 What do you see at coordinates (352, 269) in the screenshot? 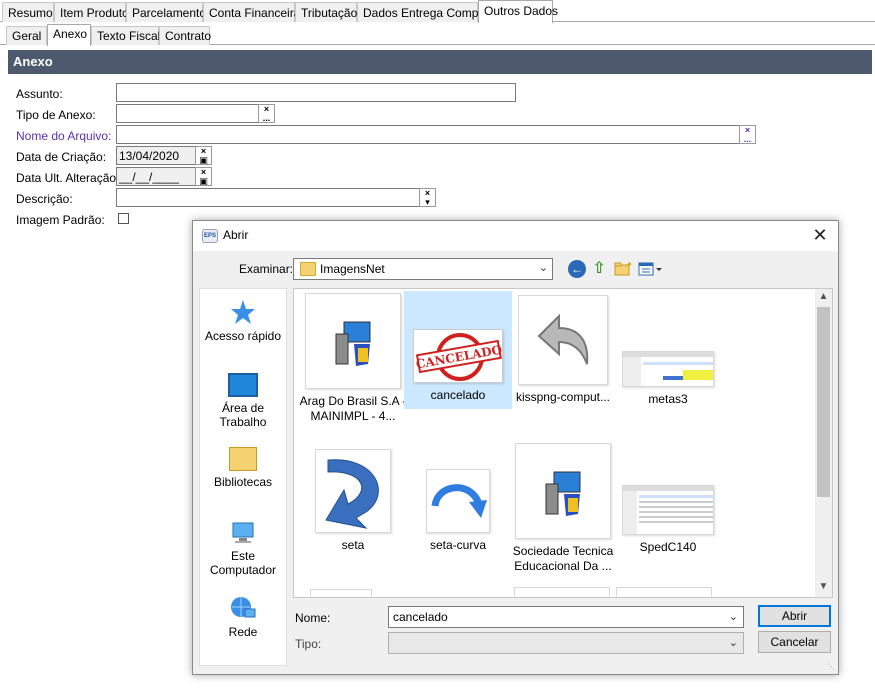
I see `lookin-value: ImagensNet` at bounding box center [352, 269].